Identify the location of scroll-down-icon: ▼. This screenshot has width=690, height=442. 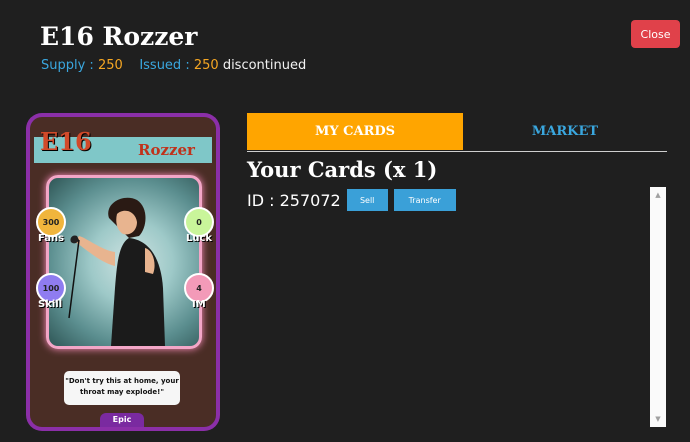
(658, 419).